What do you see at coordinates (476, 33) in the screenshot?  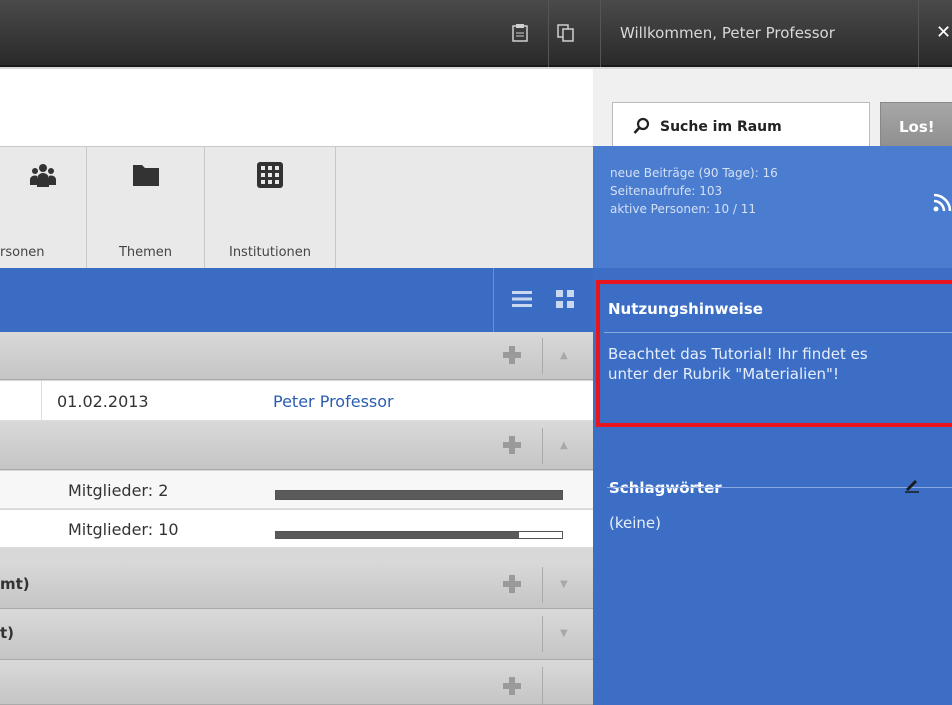 I see `top-bar: Willkommen, Peter Professor ✕` at bounding box center [476, 33].